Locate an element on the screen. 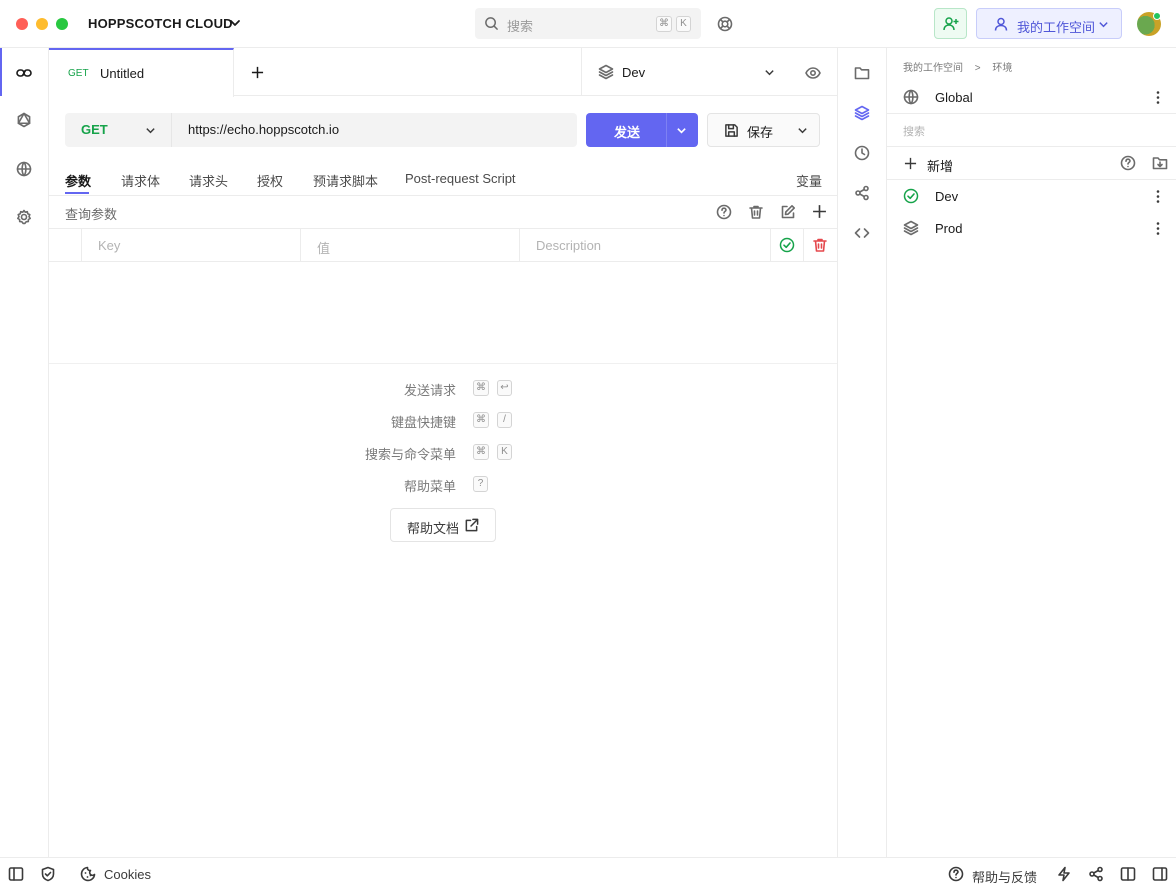  window-zoom-button is located at coordinates (62, 24).